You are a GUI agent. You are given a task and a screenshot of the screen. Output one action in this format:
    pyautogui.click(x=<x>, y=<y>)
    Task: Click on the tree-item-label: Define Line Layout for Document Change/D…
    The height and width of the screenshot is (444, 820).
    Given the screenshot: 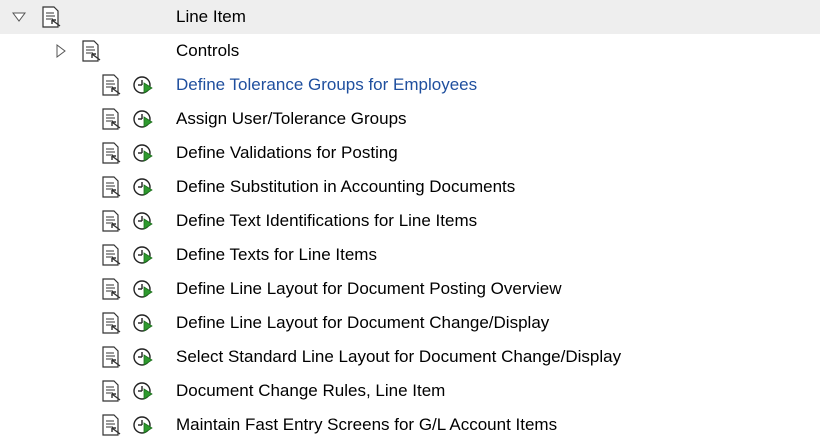 What is the action you would take?
    pyautogui.click(x=363, y=322)
    